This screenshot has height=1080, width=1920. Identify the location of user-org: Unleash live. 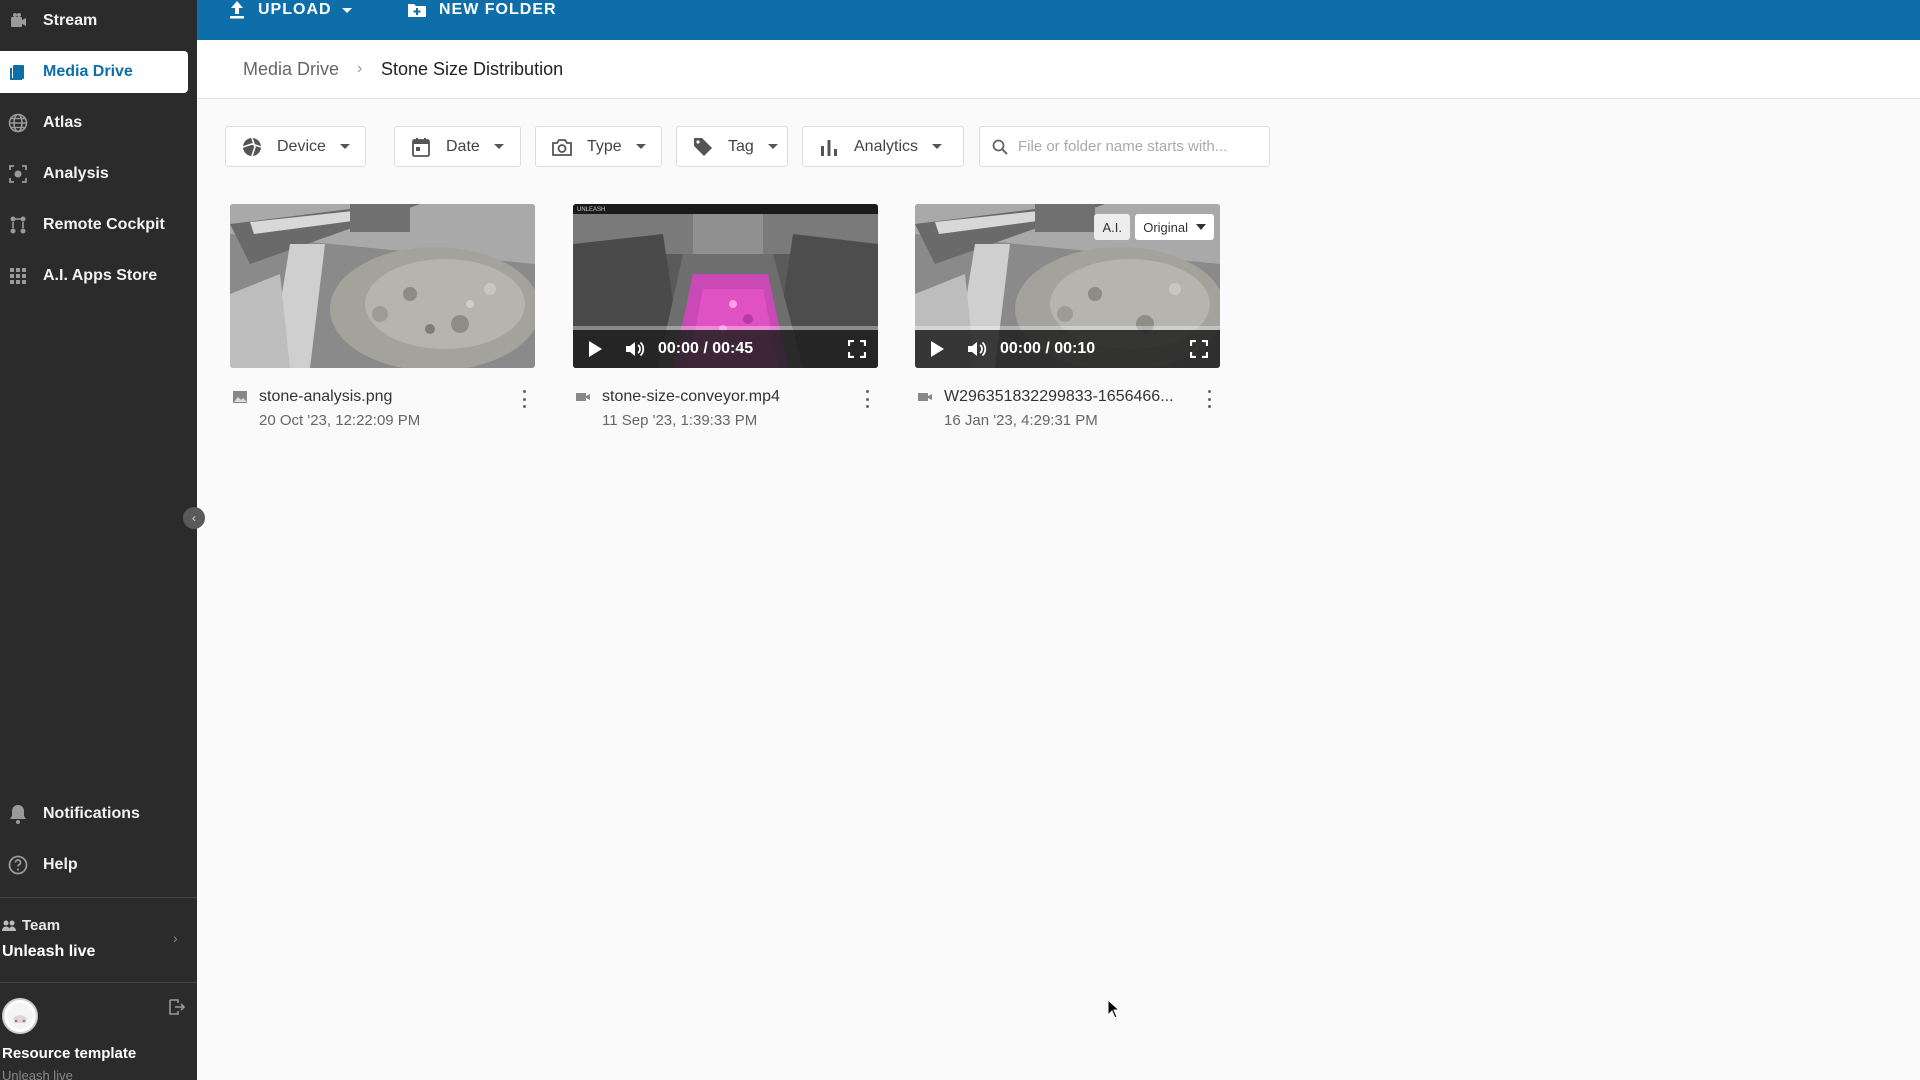
(37, 1074).